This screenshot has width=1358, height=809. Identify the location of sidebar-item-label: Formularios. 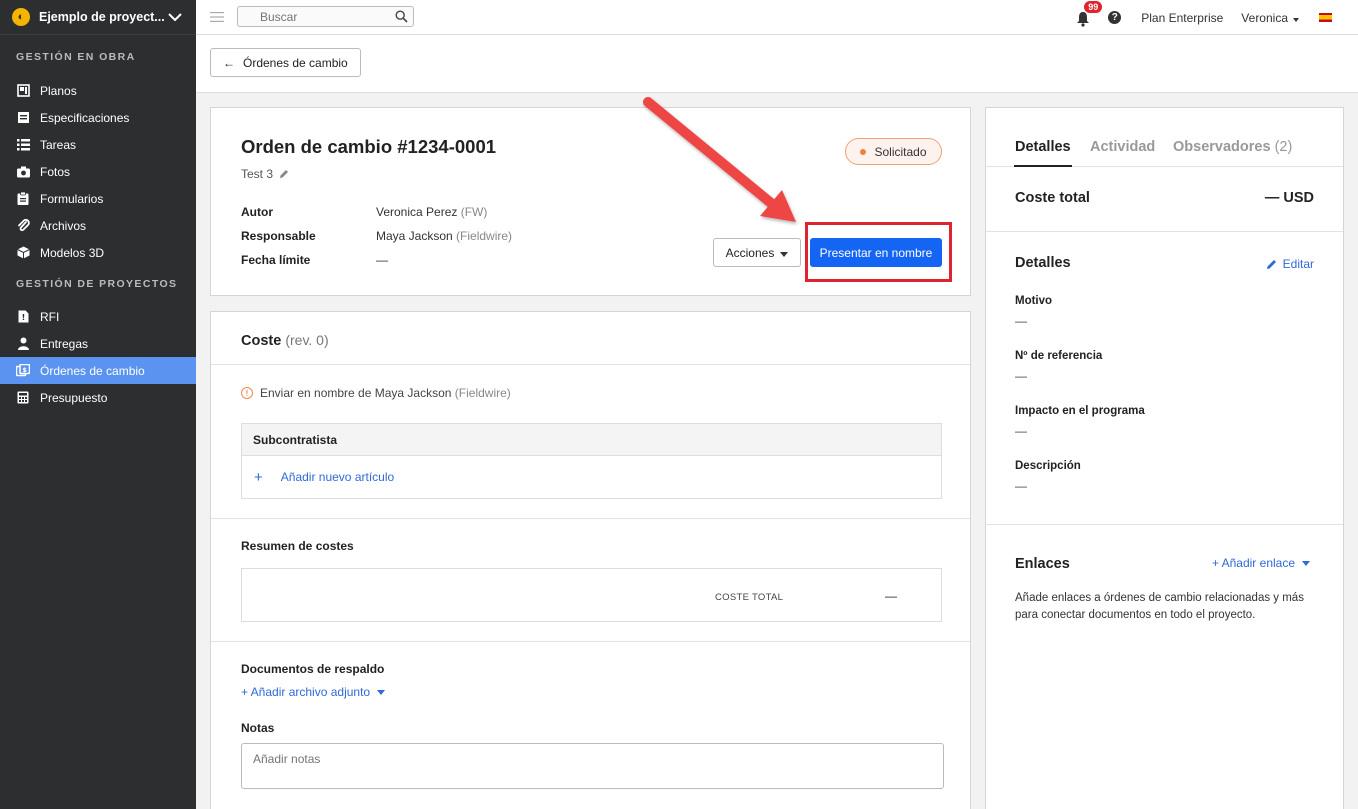
(72, 198).